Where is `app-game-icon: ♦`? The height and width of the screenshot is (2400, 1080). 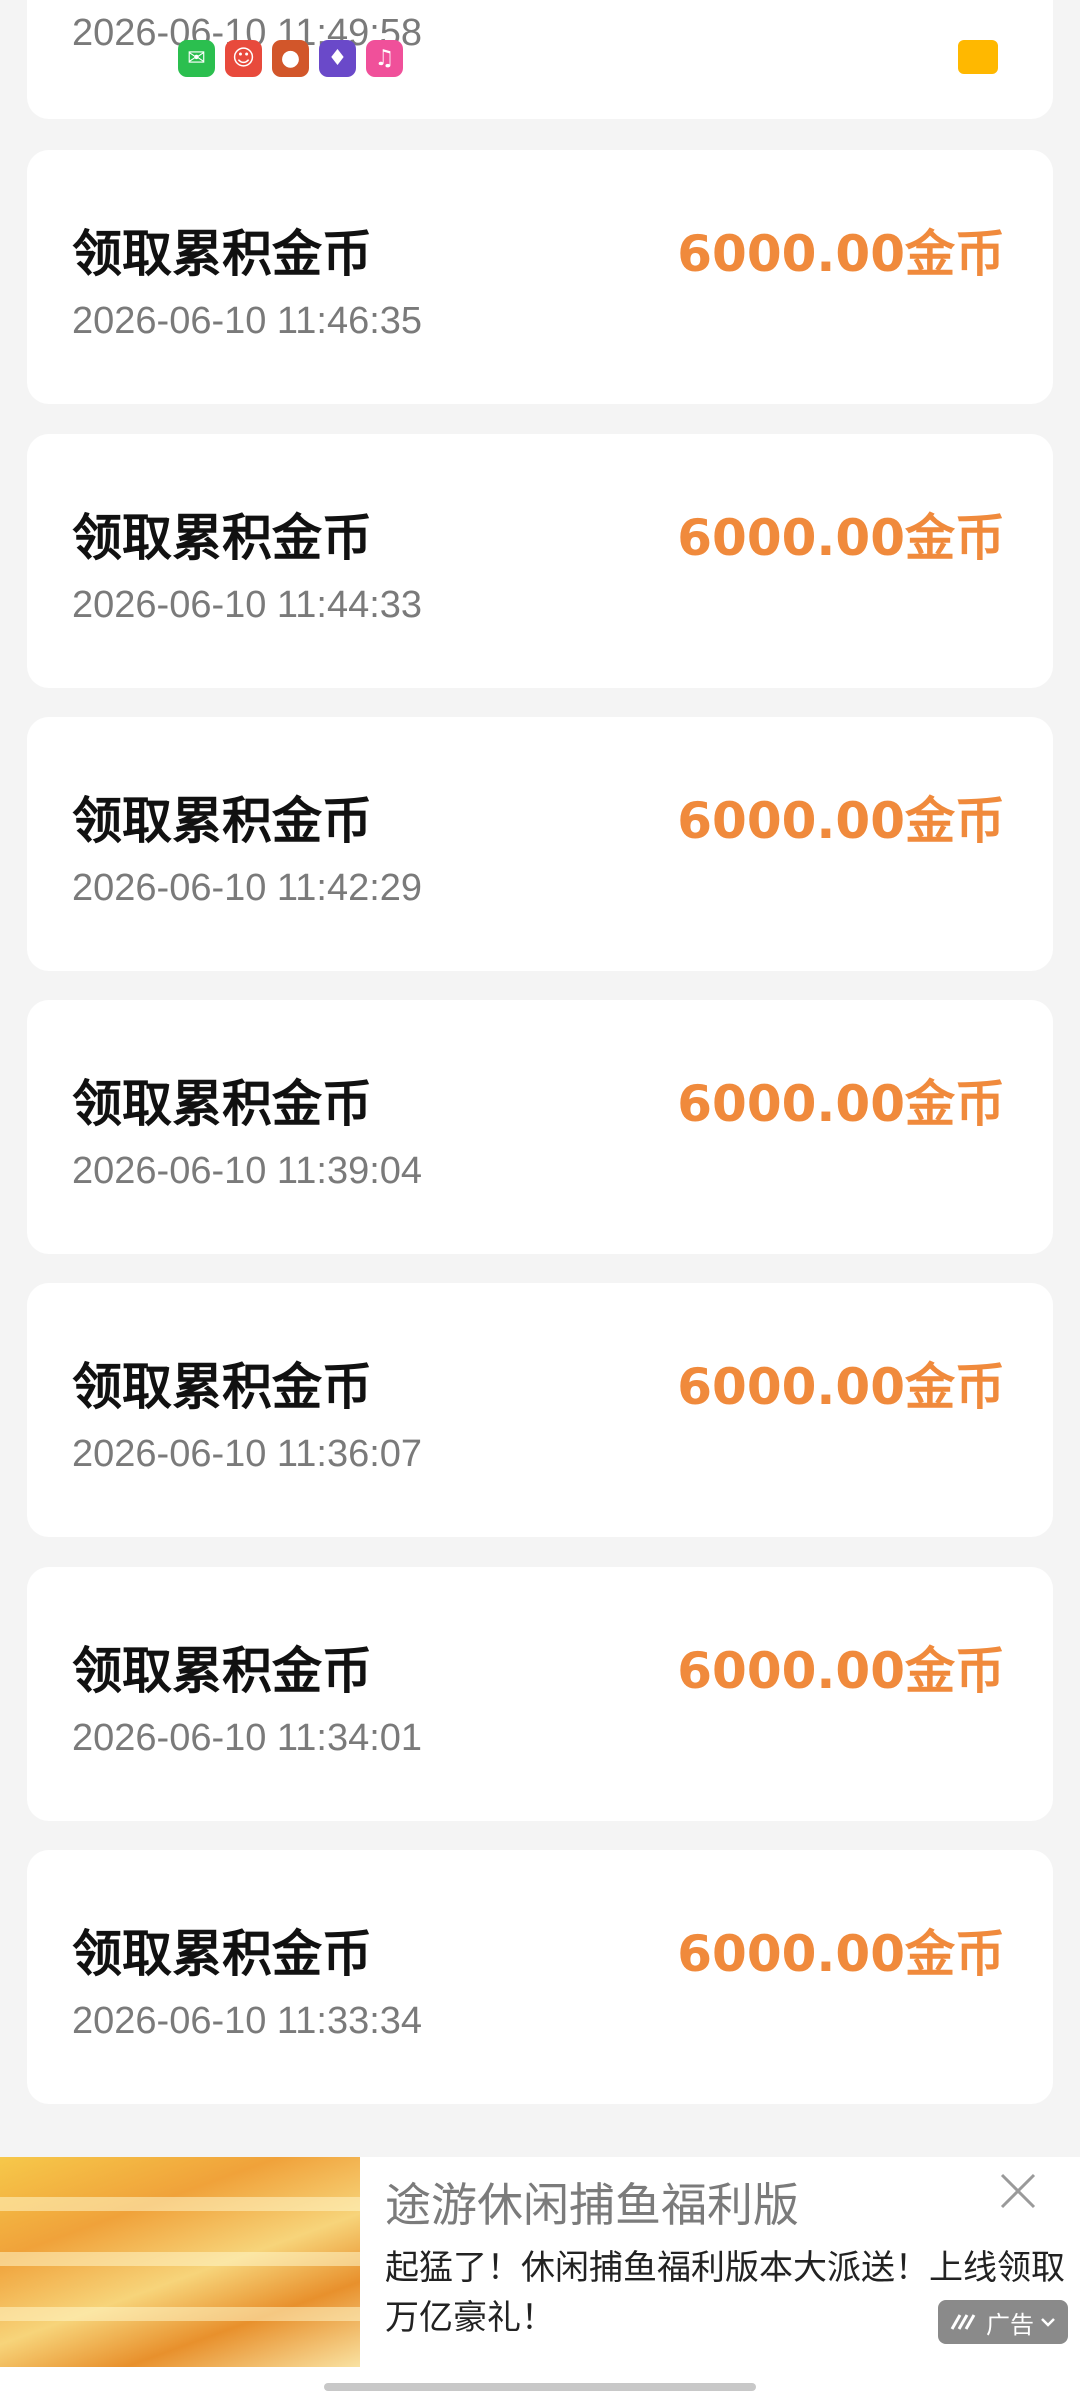 app-game-icon: ♦ is located at coordinates (337, 58).